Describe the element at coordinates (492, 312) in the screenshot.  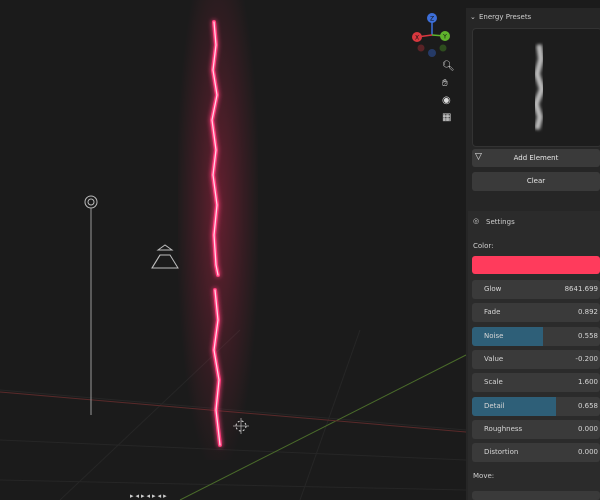
I see `setting-label: Fade` at that location.